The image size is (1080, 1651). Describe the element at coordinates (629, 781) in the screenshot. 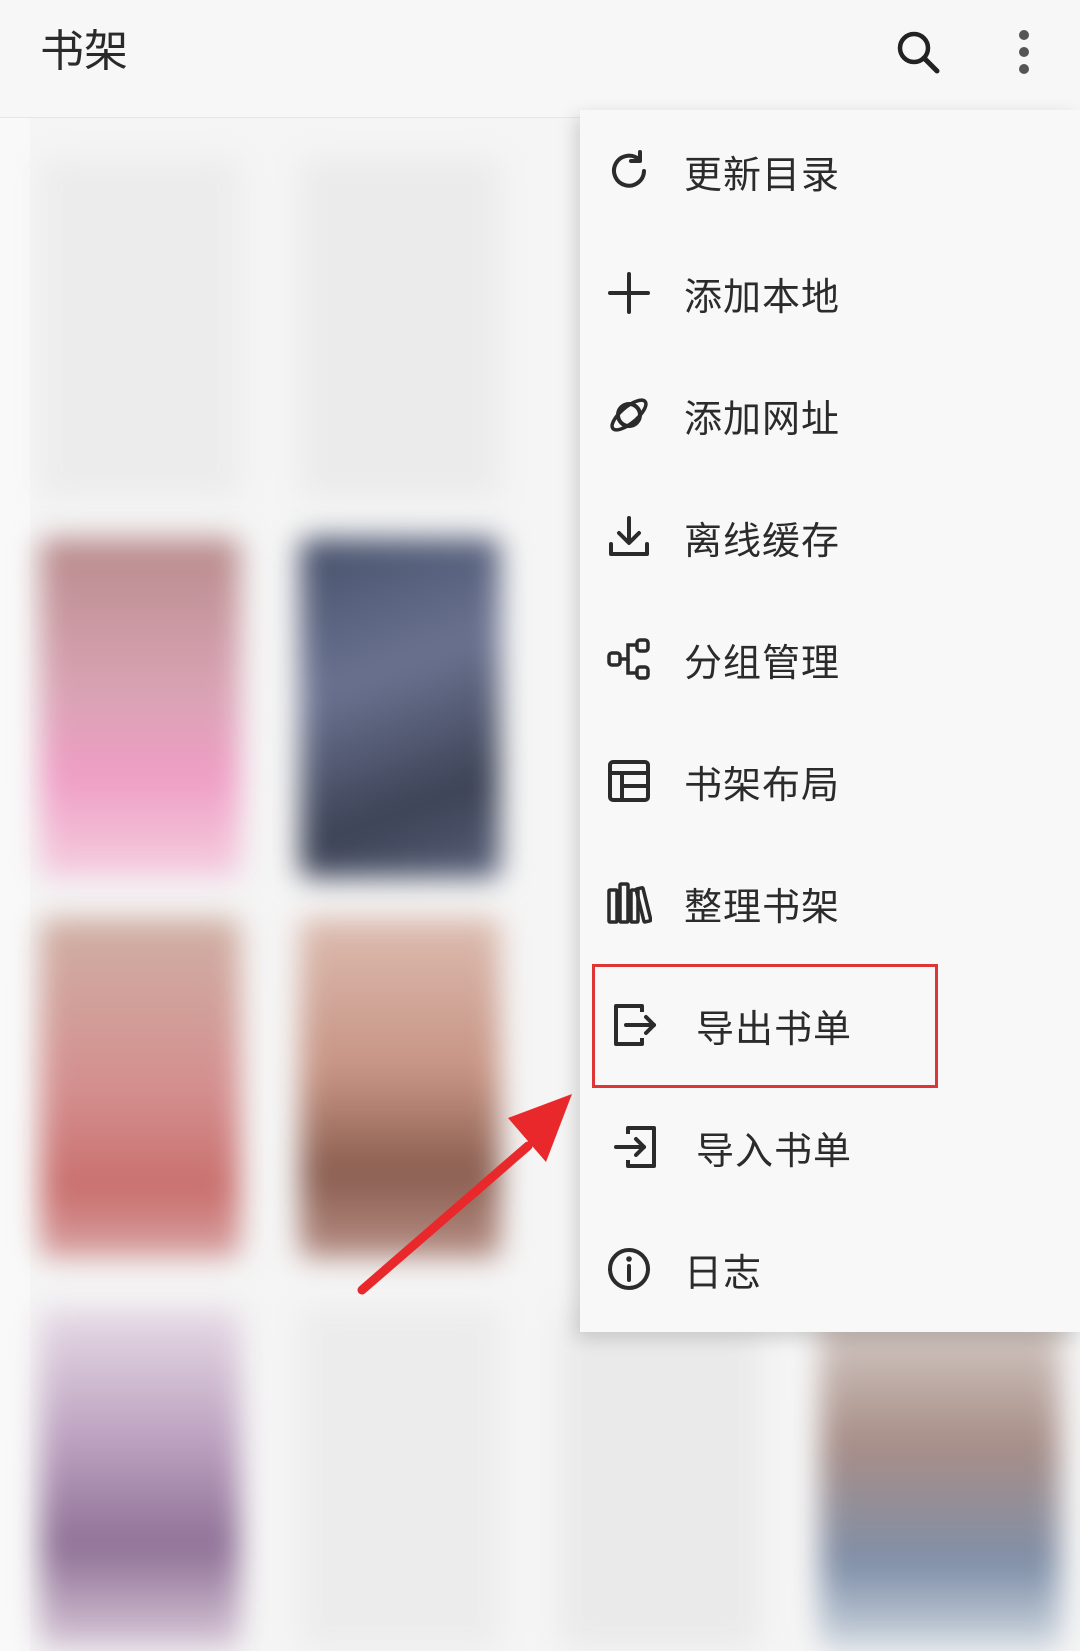

I see `layout-icon` at that location.